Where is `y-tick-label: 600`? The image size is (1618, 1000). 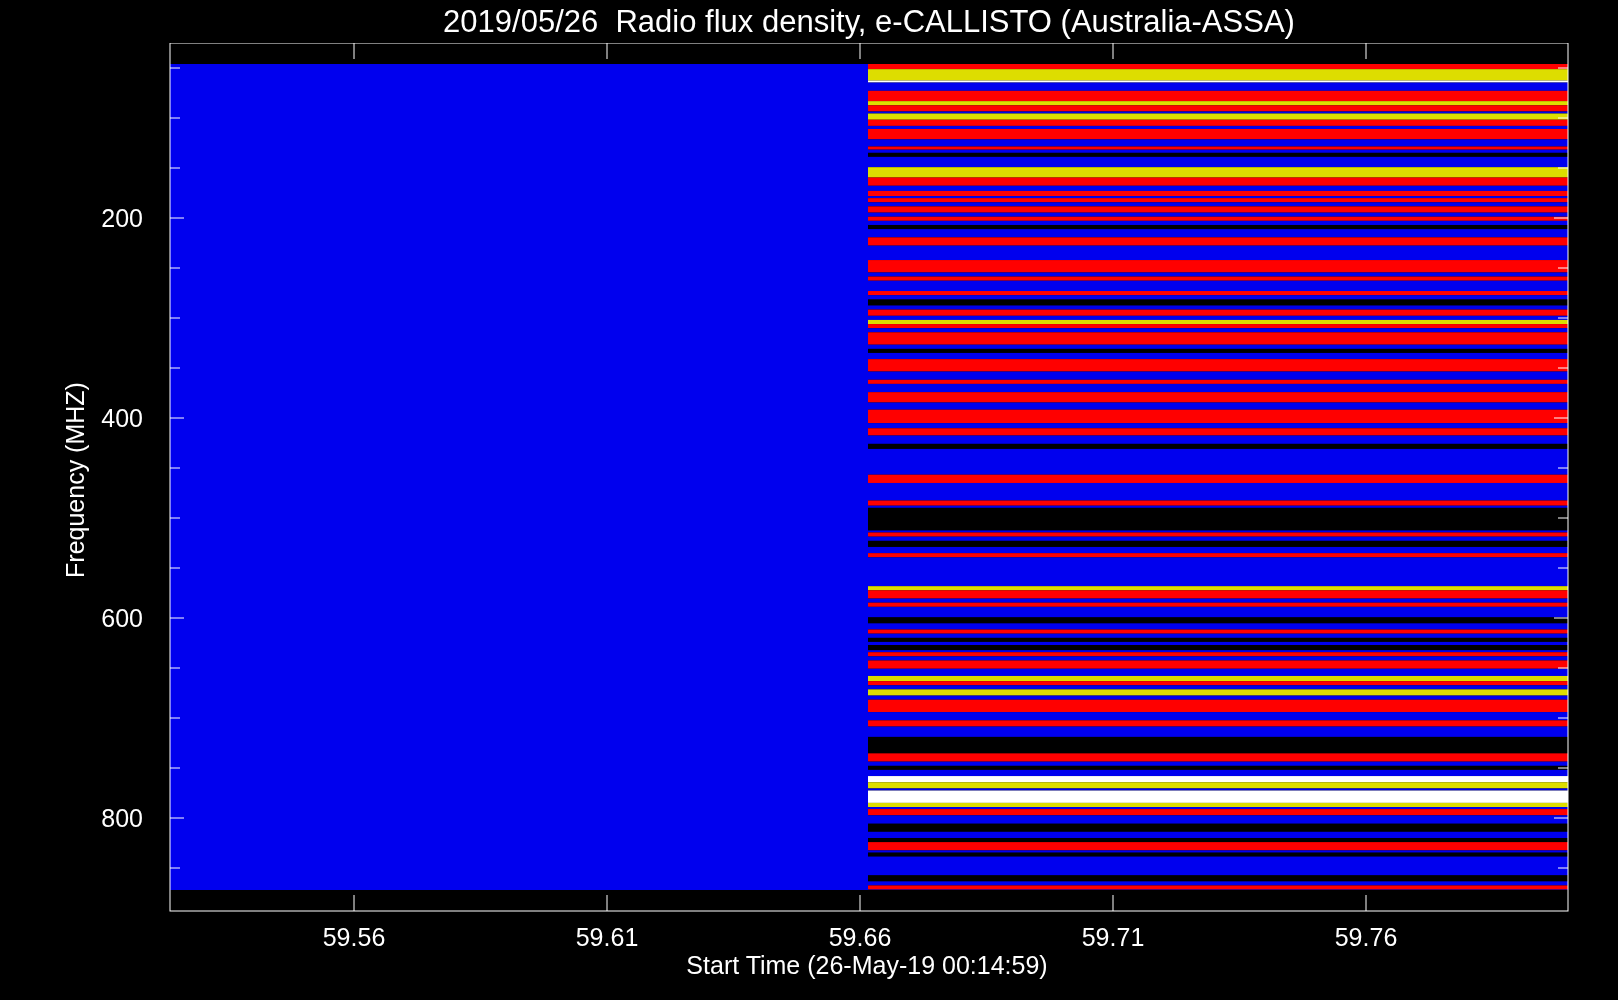
y-tick-label: 600 is located at coordinates (122, 618).